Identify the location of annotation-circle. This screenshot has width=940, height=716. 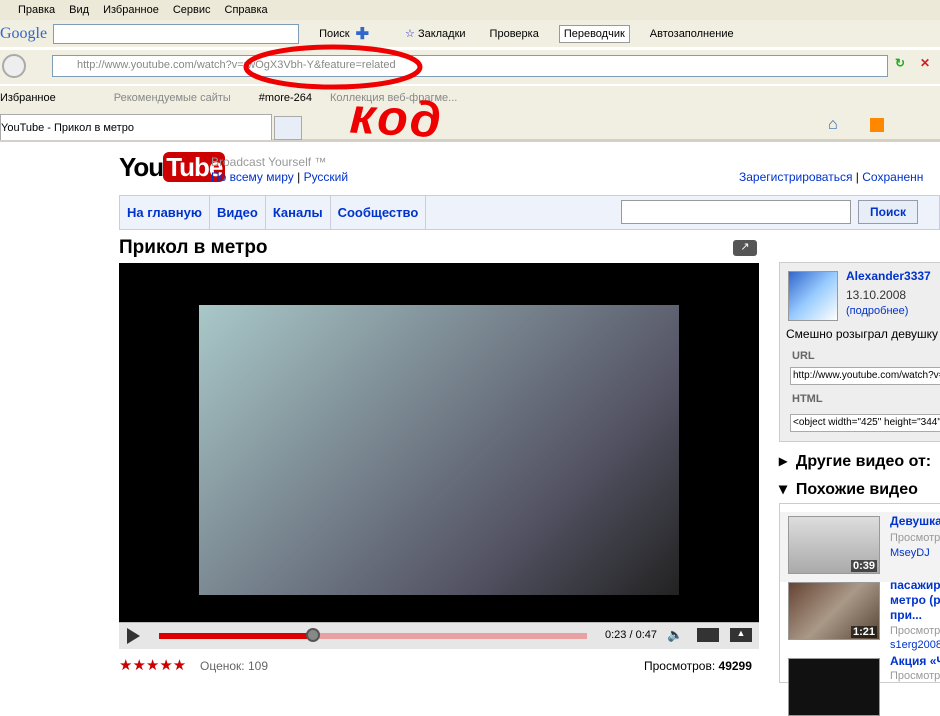
(333, 67).